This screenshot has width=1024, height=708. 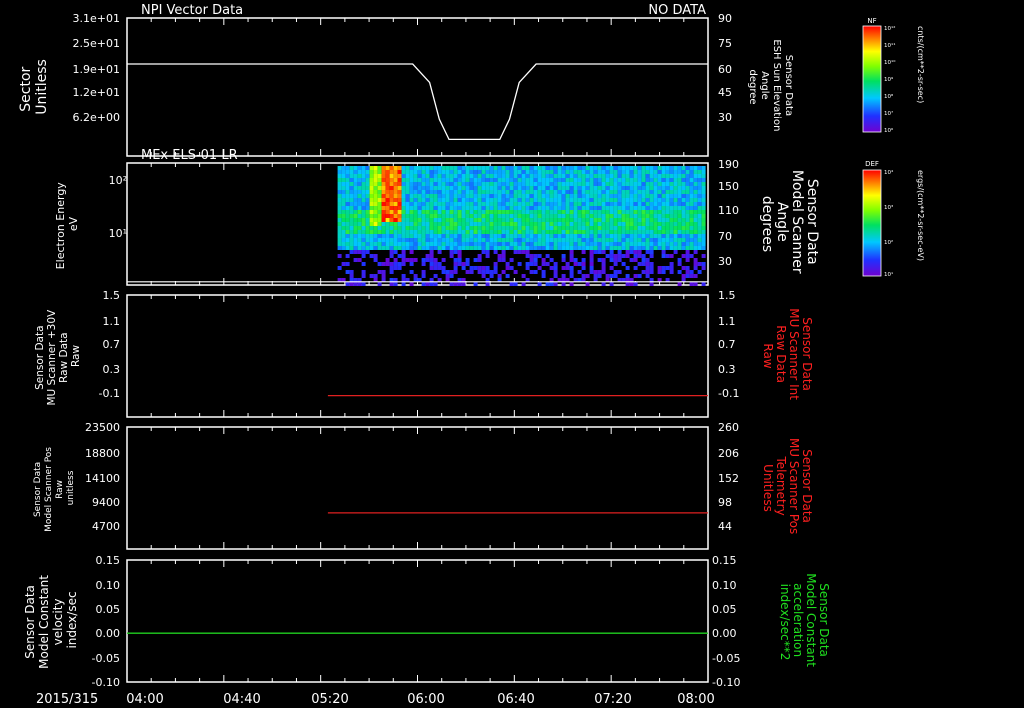 What do you see at coordinates (871, 21) in the screenshot?
I see `colorbar-nf-label: NF` at bounding box center [871, 21].